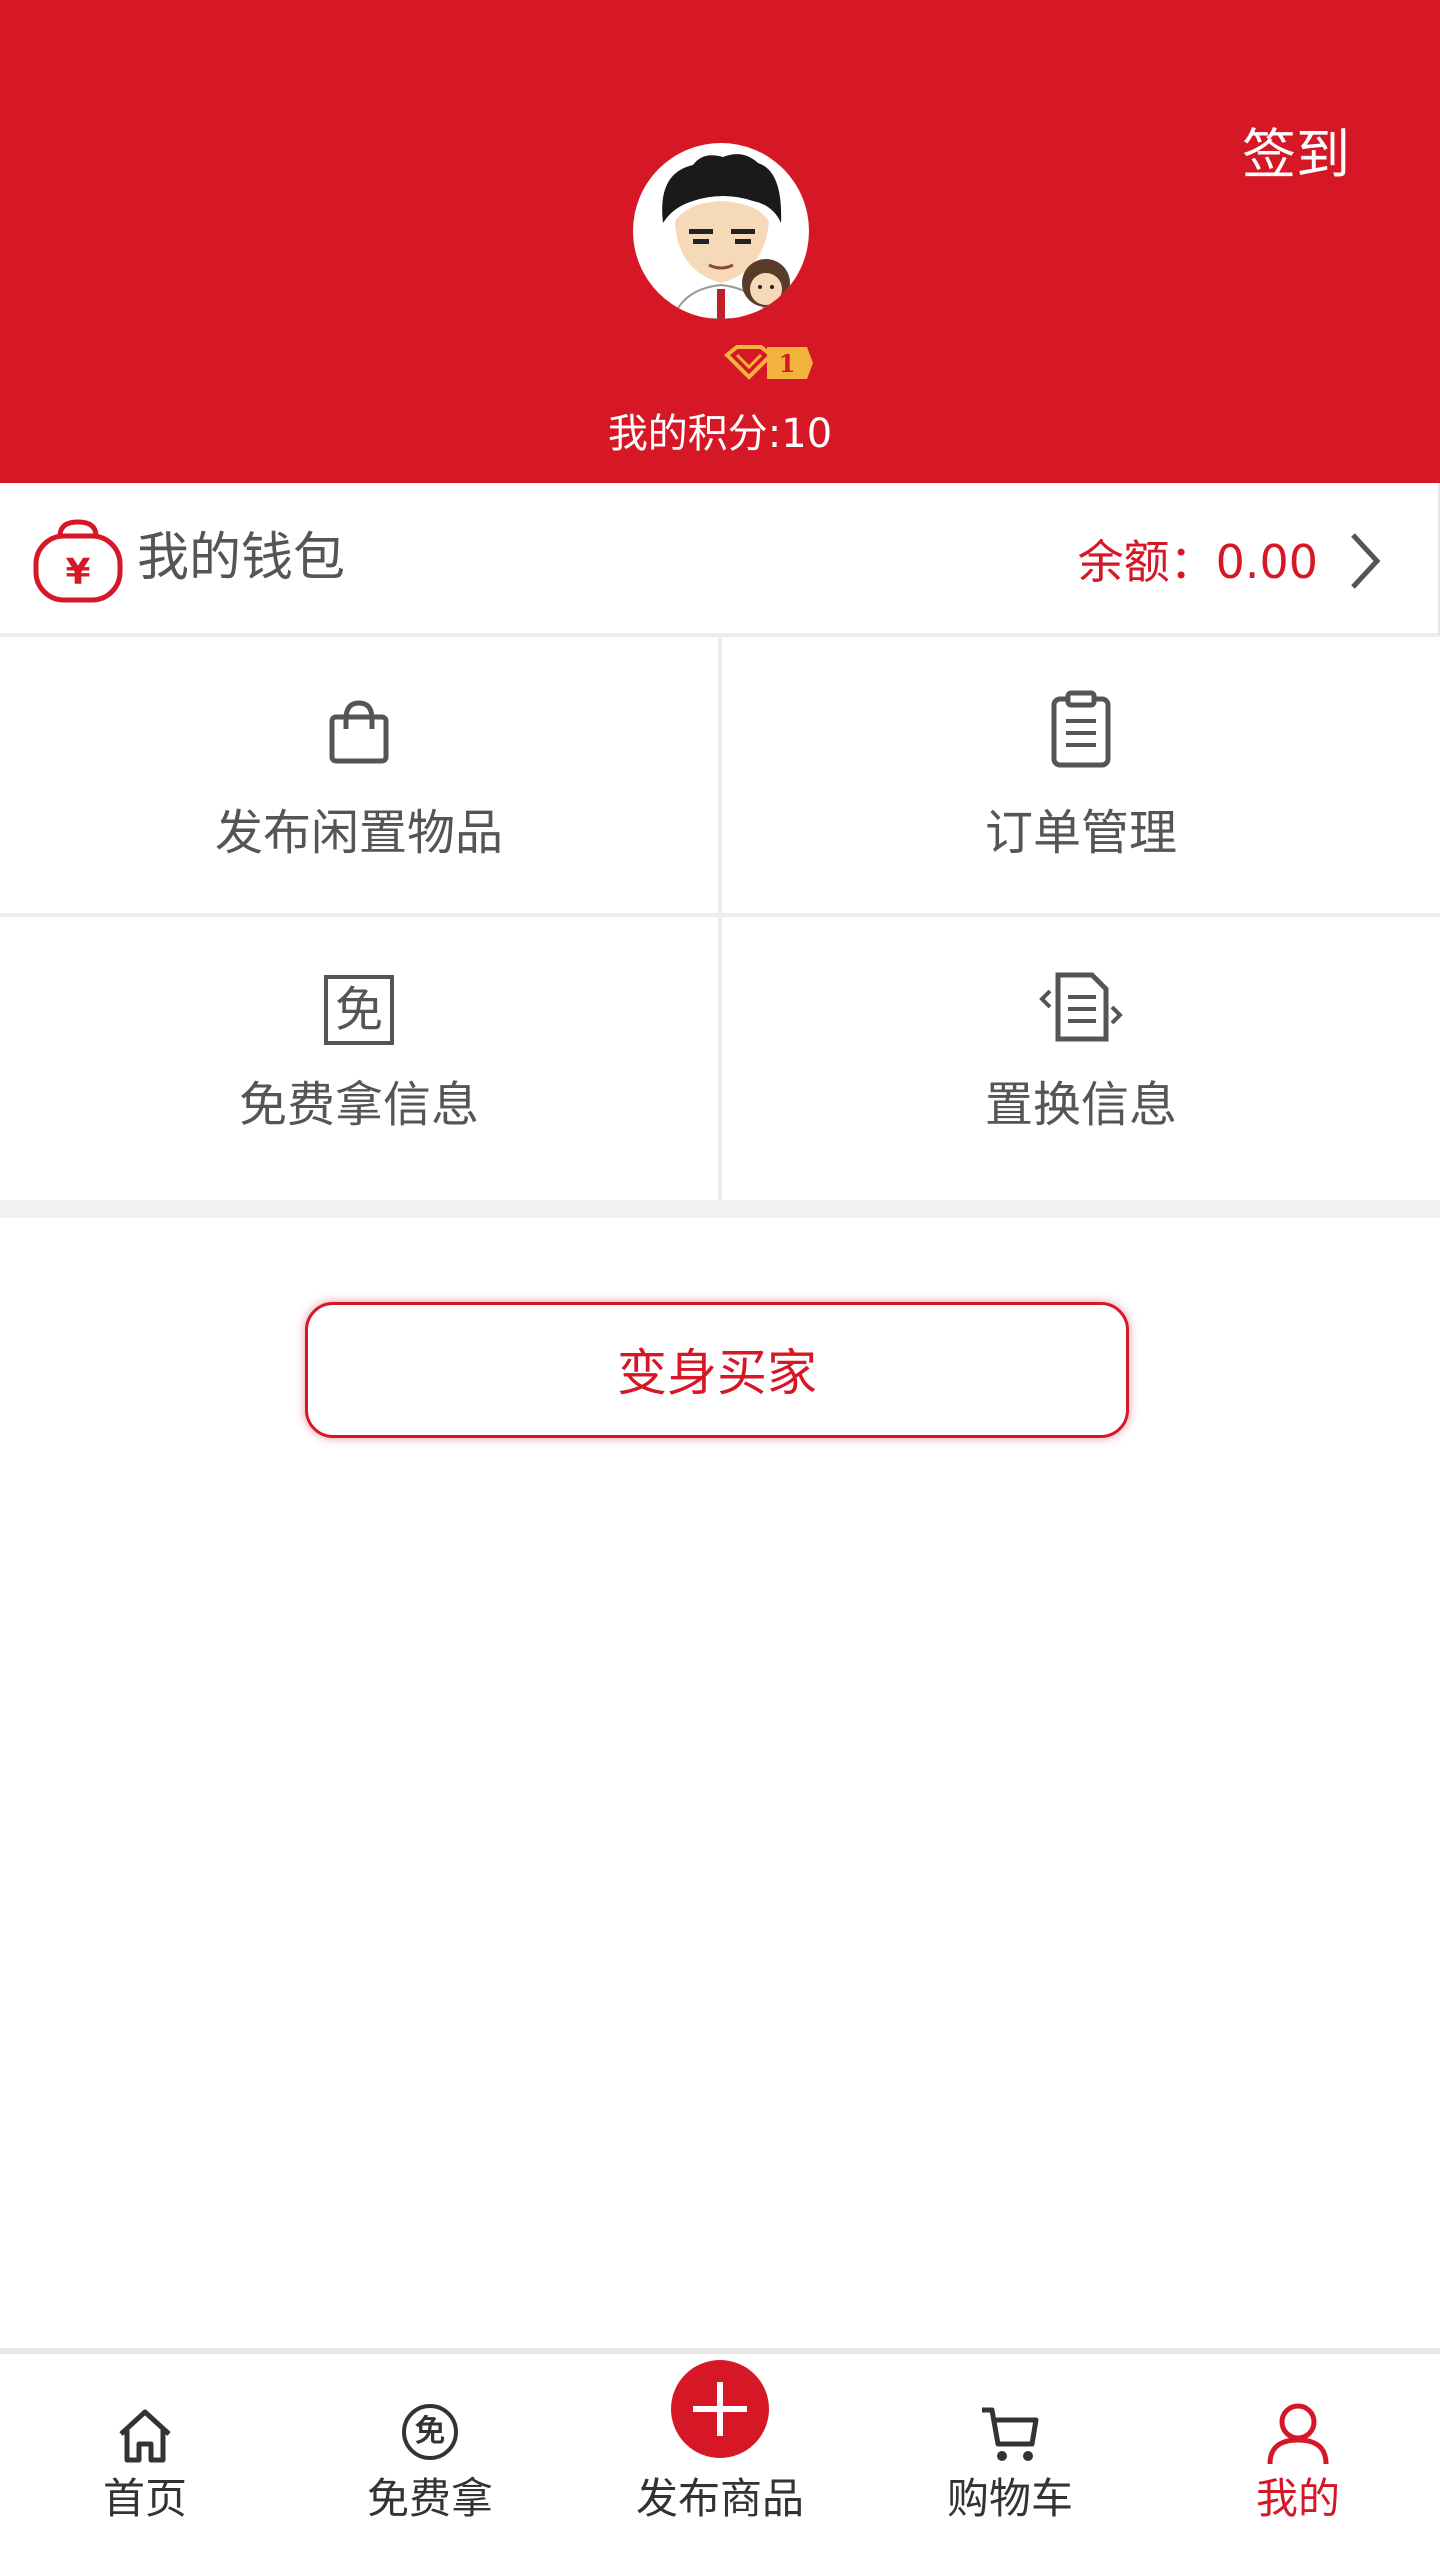  Describe the element at coordinates (717, 1370) in the screenshot. I see `switch-to-buyer-button: 变身买家` at that location.